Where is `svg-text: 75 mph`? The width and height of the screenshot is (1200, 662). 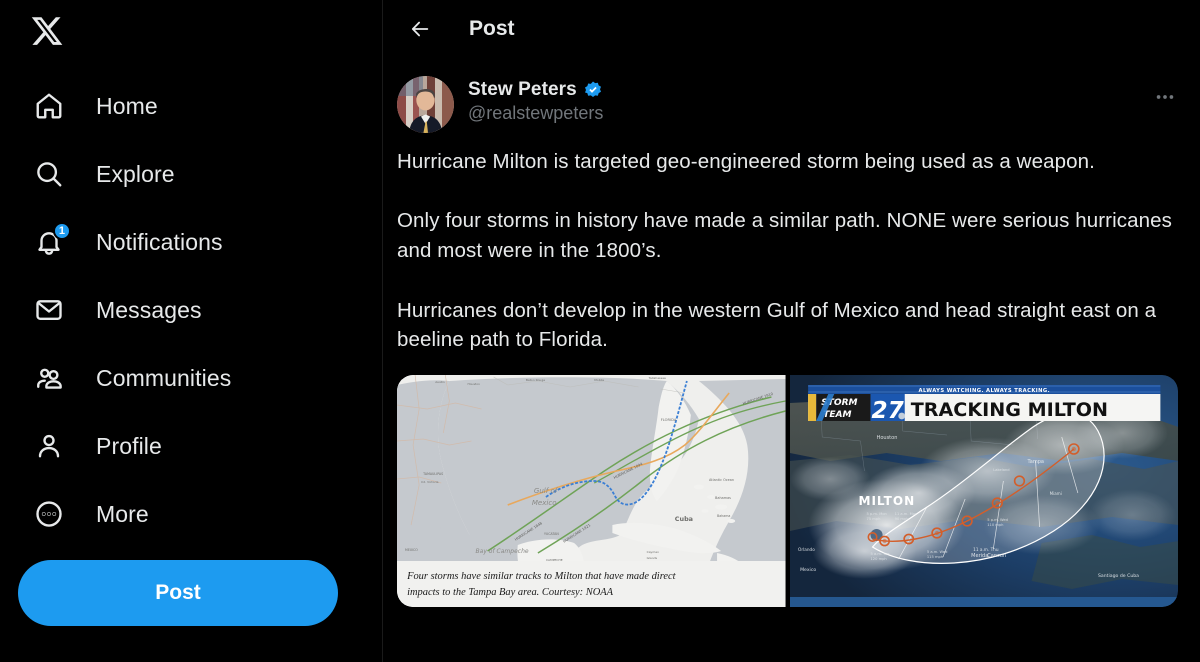 svg-text: 75 mph is located at coordinates (873, 519).